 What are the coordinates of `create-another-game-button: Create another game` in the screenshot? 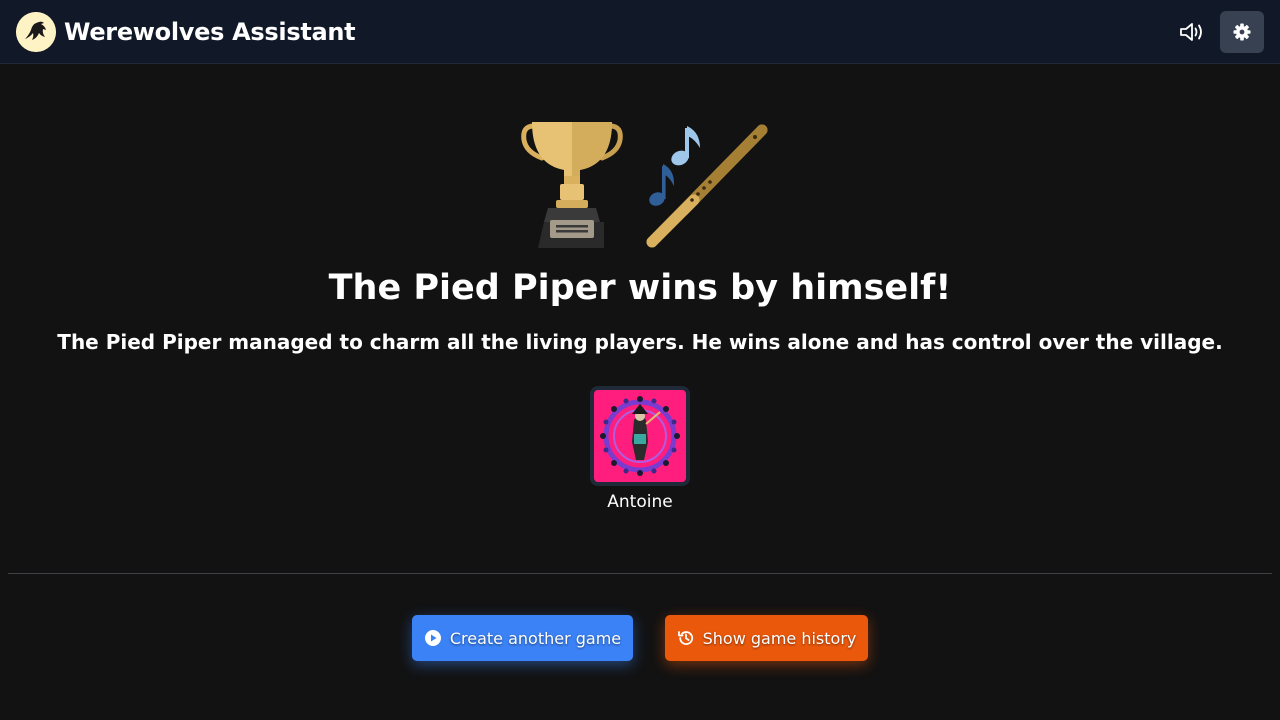 It's located at (522, 638).